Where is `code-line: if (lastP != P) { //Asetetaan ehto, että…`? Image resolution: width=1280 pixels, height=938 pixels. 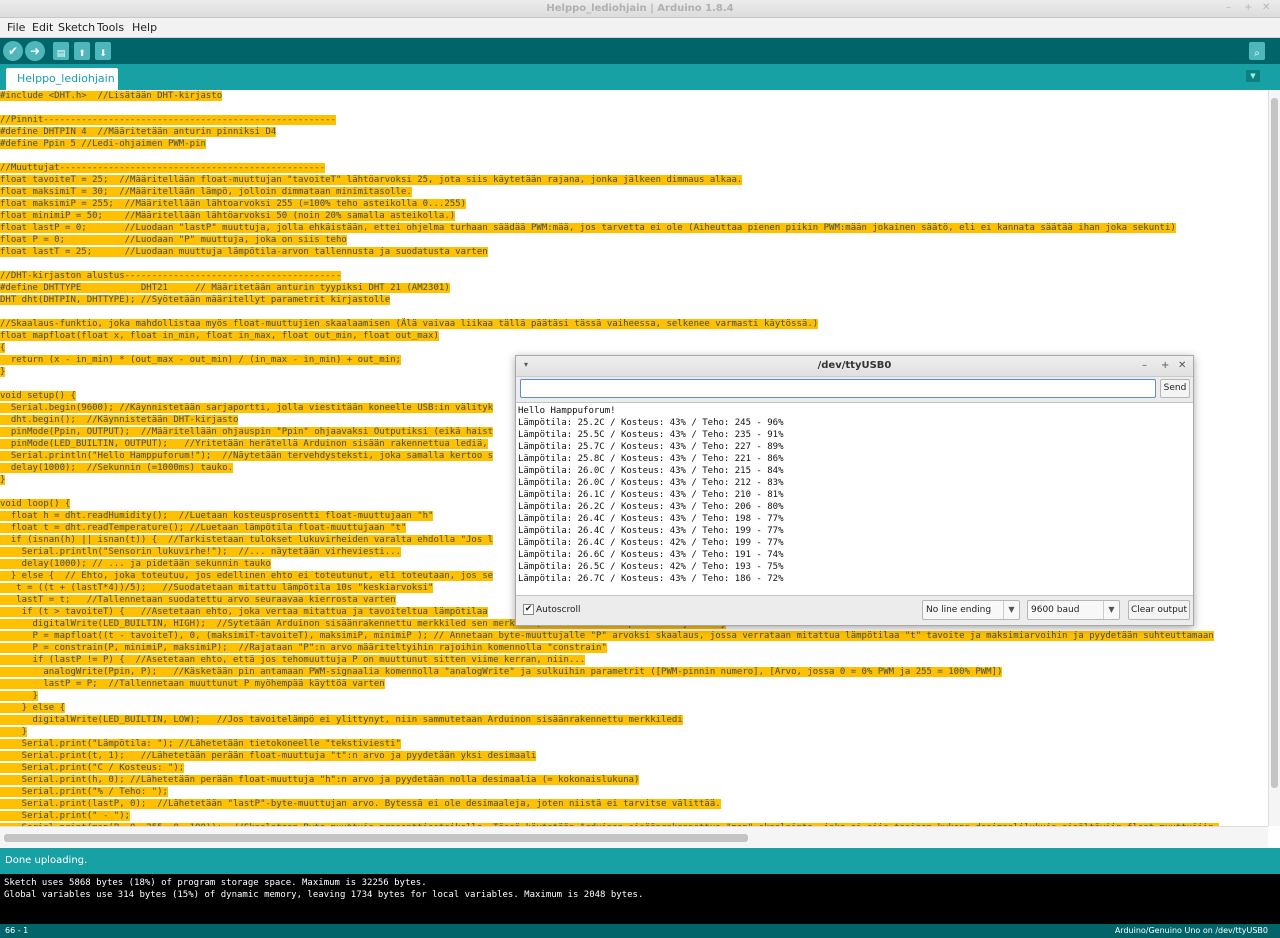
code-line: if (lastP != P) { //Asetetaan ehto, että… is located at coordinates (634, 660).